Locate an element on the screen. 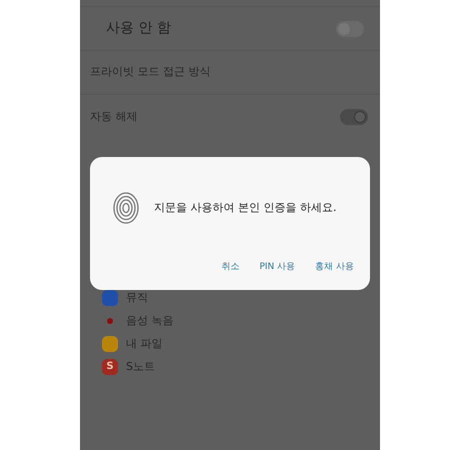  setting-title: 사용 안 함 is located at coordinates (138, 28).